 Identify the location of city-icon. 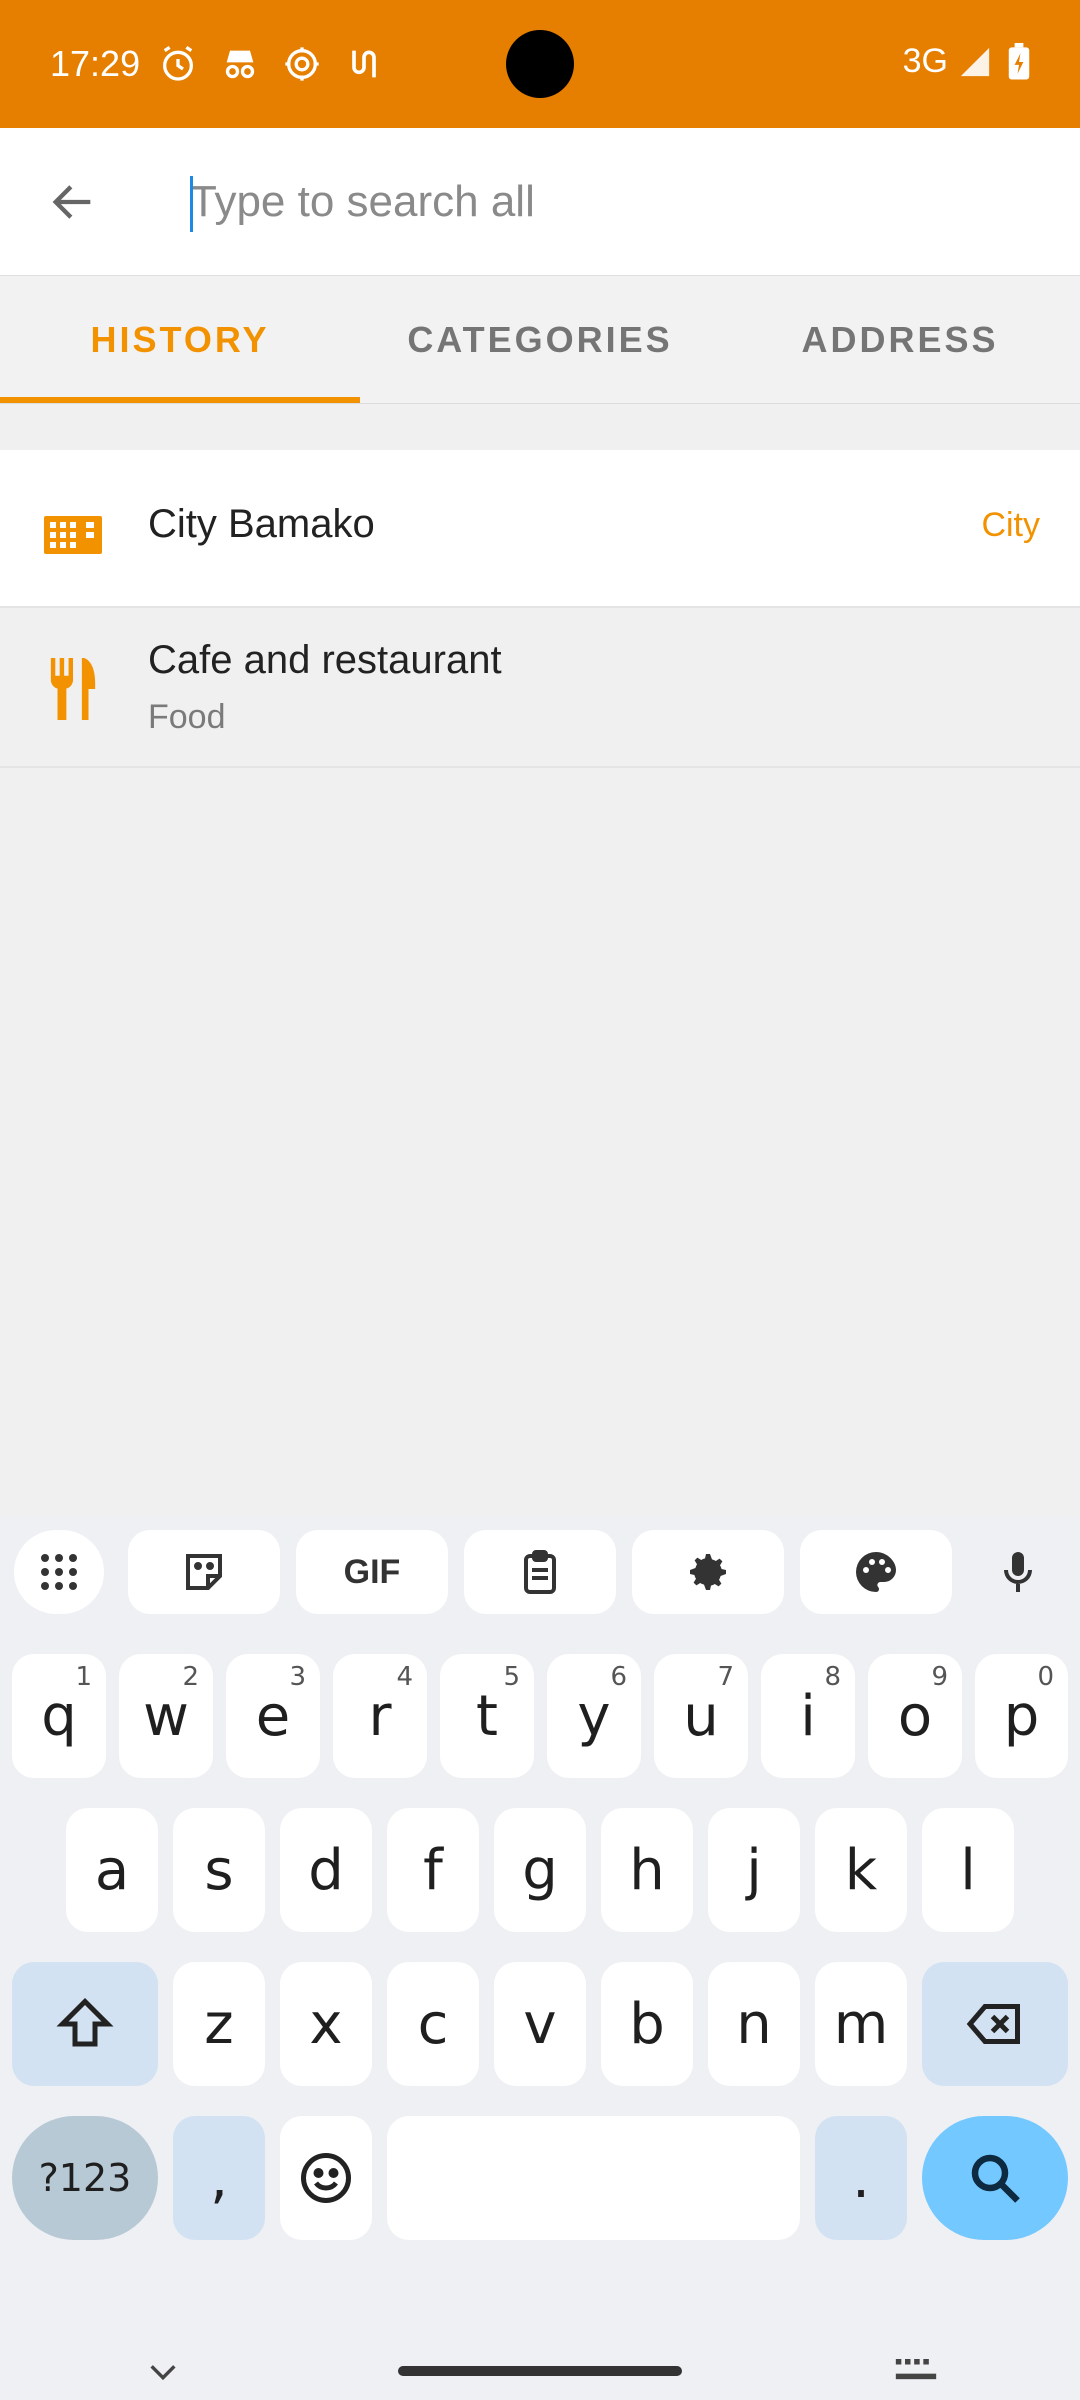
(73, 529).